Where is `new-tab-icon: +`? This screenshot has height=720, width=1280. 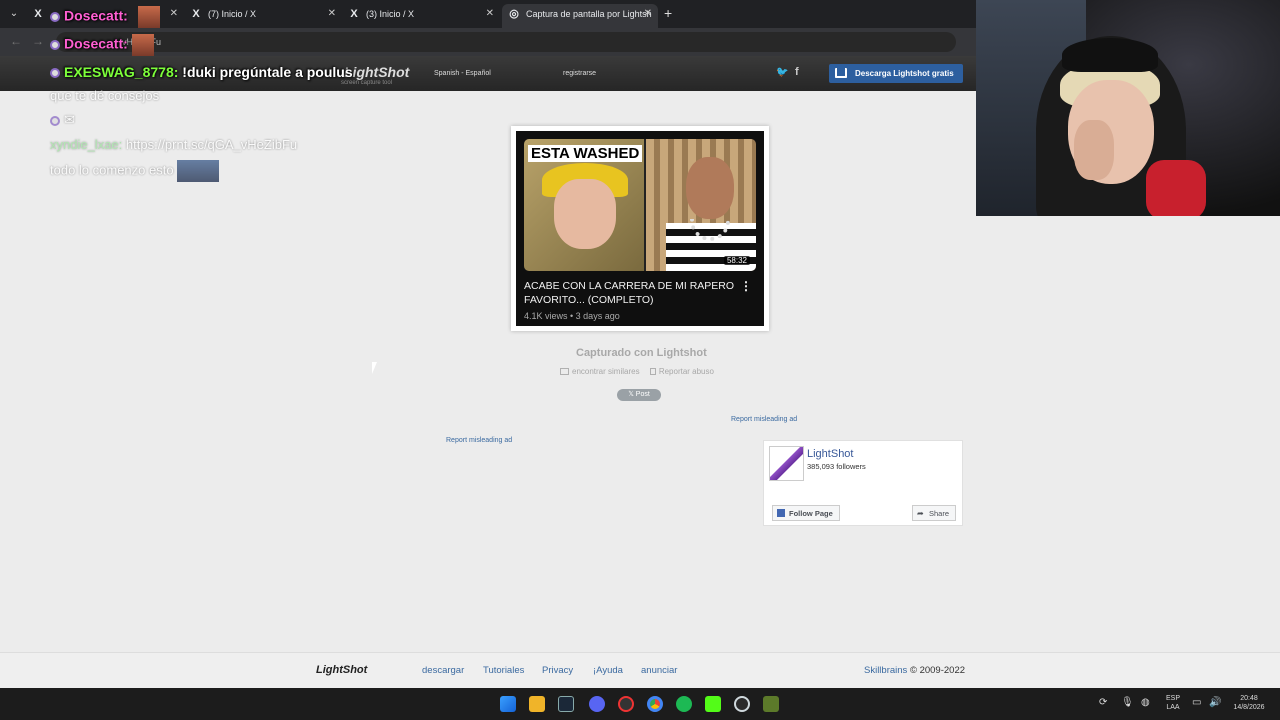 new-tab-icon: + is located at coordinates (668, 13).